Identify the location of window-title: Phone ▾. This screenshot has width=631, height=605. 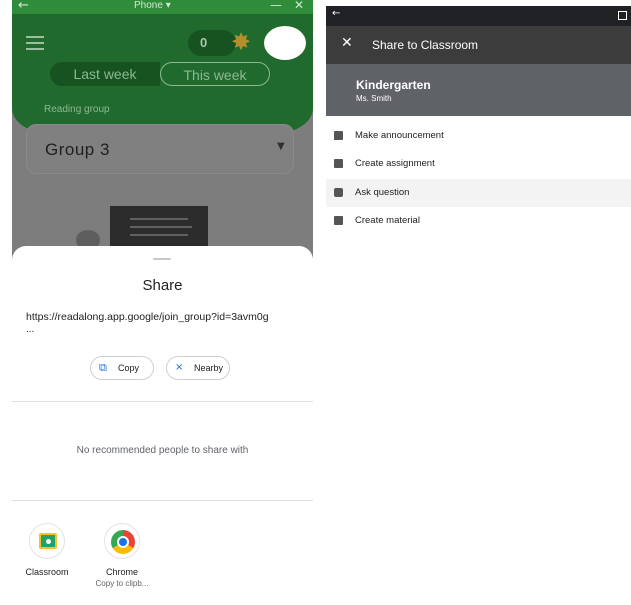
(152, 5).